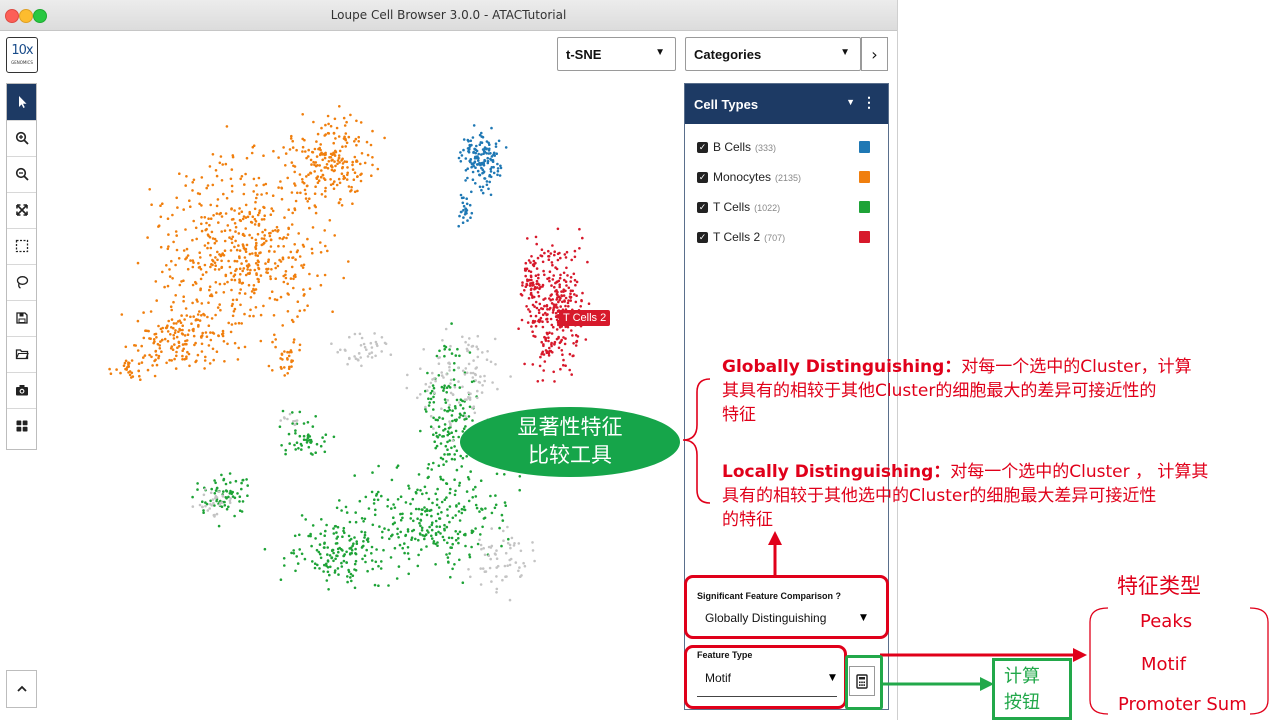  Describe the element at coordinates (745, 147) in the screenshot. I see `cell-type-name: B Cells (333)` at that location.